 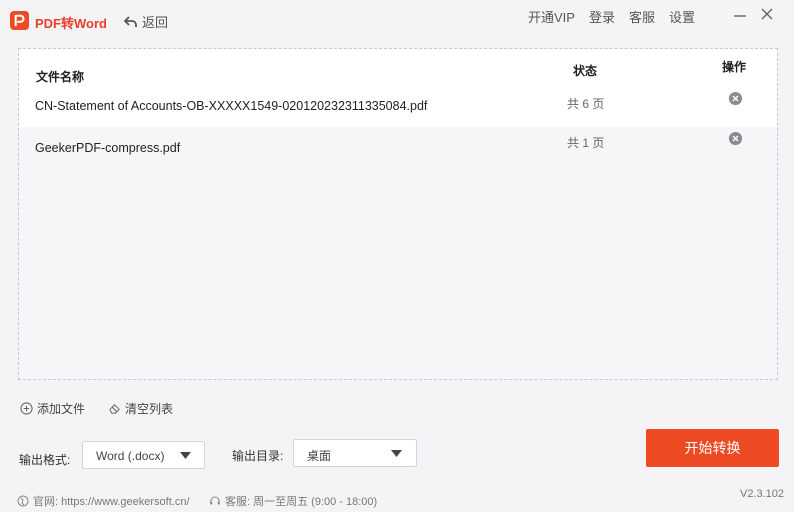 What do you see at coordinates (319, 456) in the screenshot?
I see `output-dir-value: 桌面` at bounding box center [319, 456].